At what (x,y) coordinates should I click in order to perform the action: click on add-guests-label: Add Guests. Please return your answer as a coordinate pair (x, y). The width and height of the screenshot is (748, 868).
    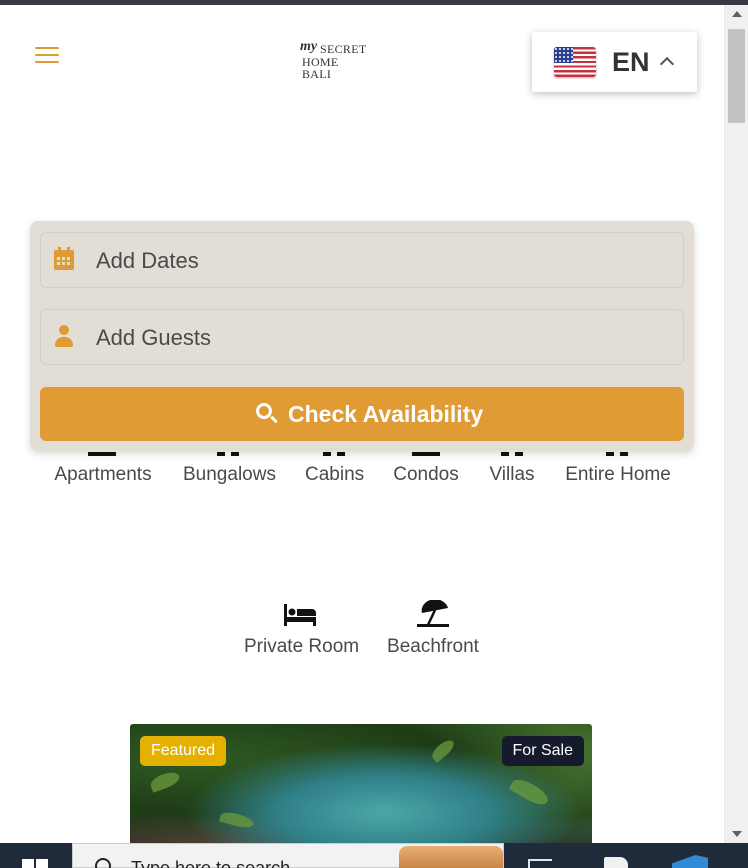
    Looking at the image, I should click on (153, 337).